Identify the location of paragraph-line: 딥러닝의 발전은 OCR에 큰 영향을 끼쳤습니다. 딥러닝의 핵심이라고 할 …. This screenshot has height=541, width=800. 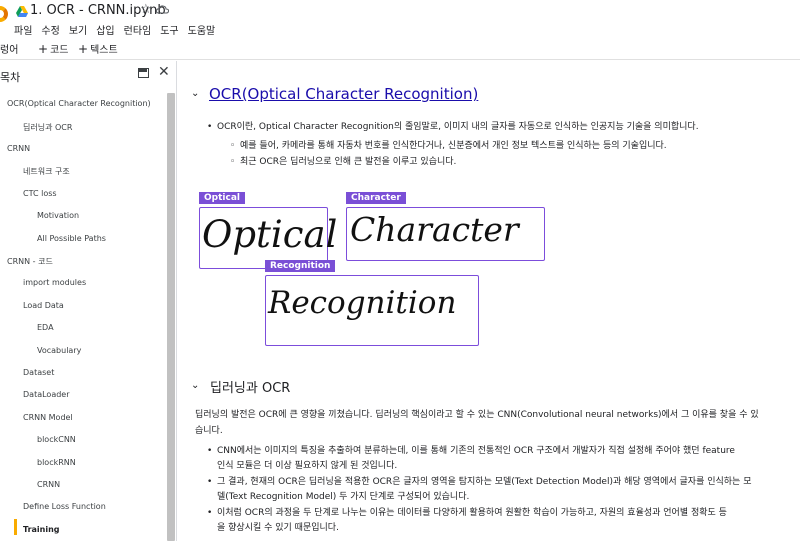
(477, 415).